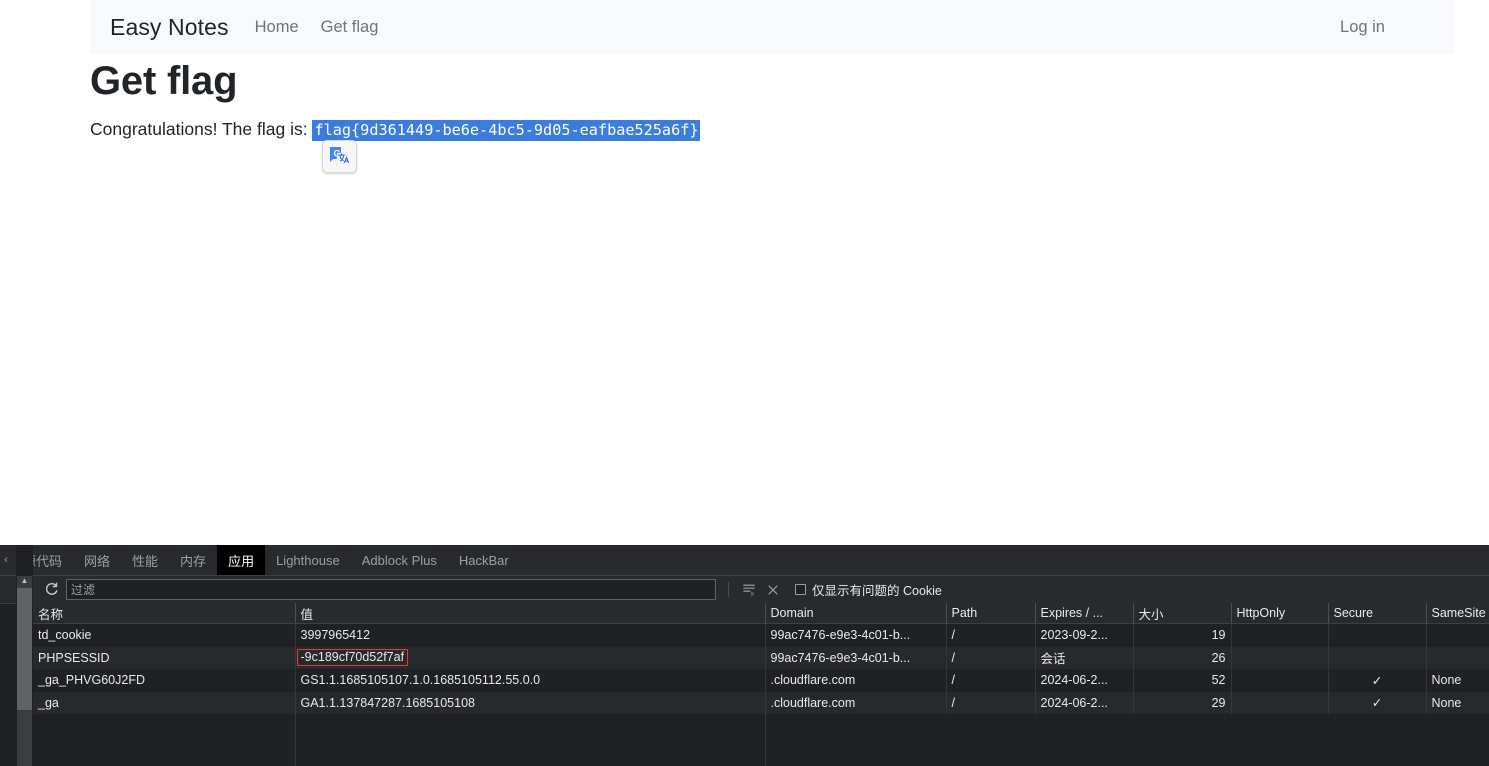  I want to click on show-problematic-cookies-label: 仅显示有问题的 Cookie, so click(877, 589).